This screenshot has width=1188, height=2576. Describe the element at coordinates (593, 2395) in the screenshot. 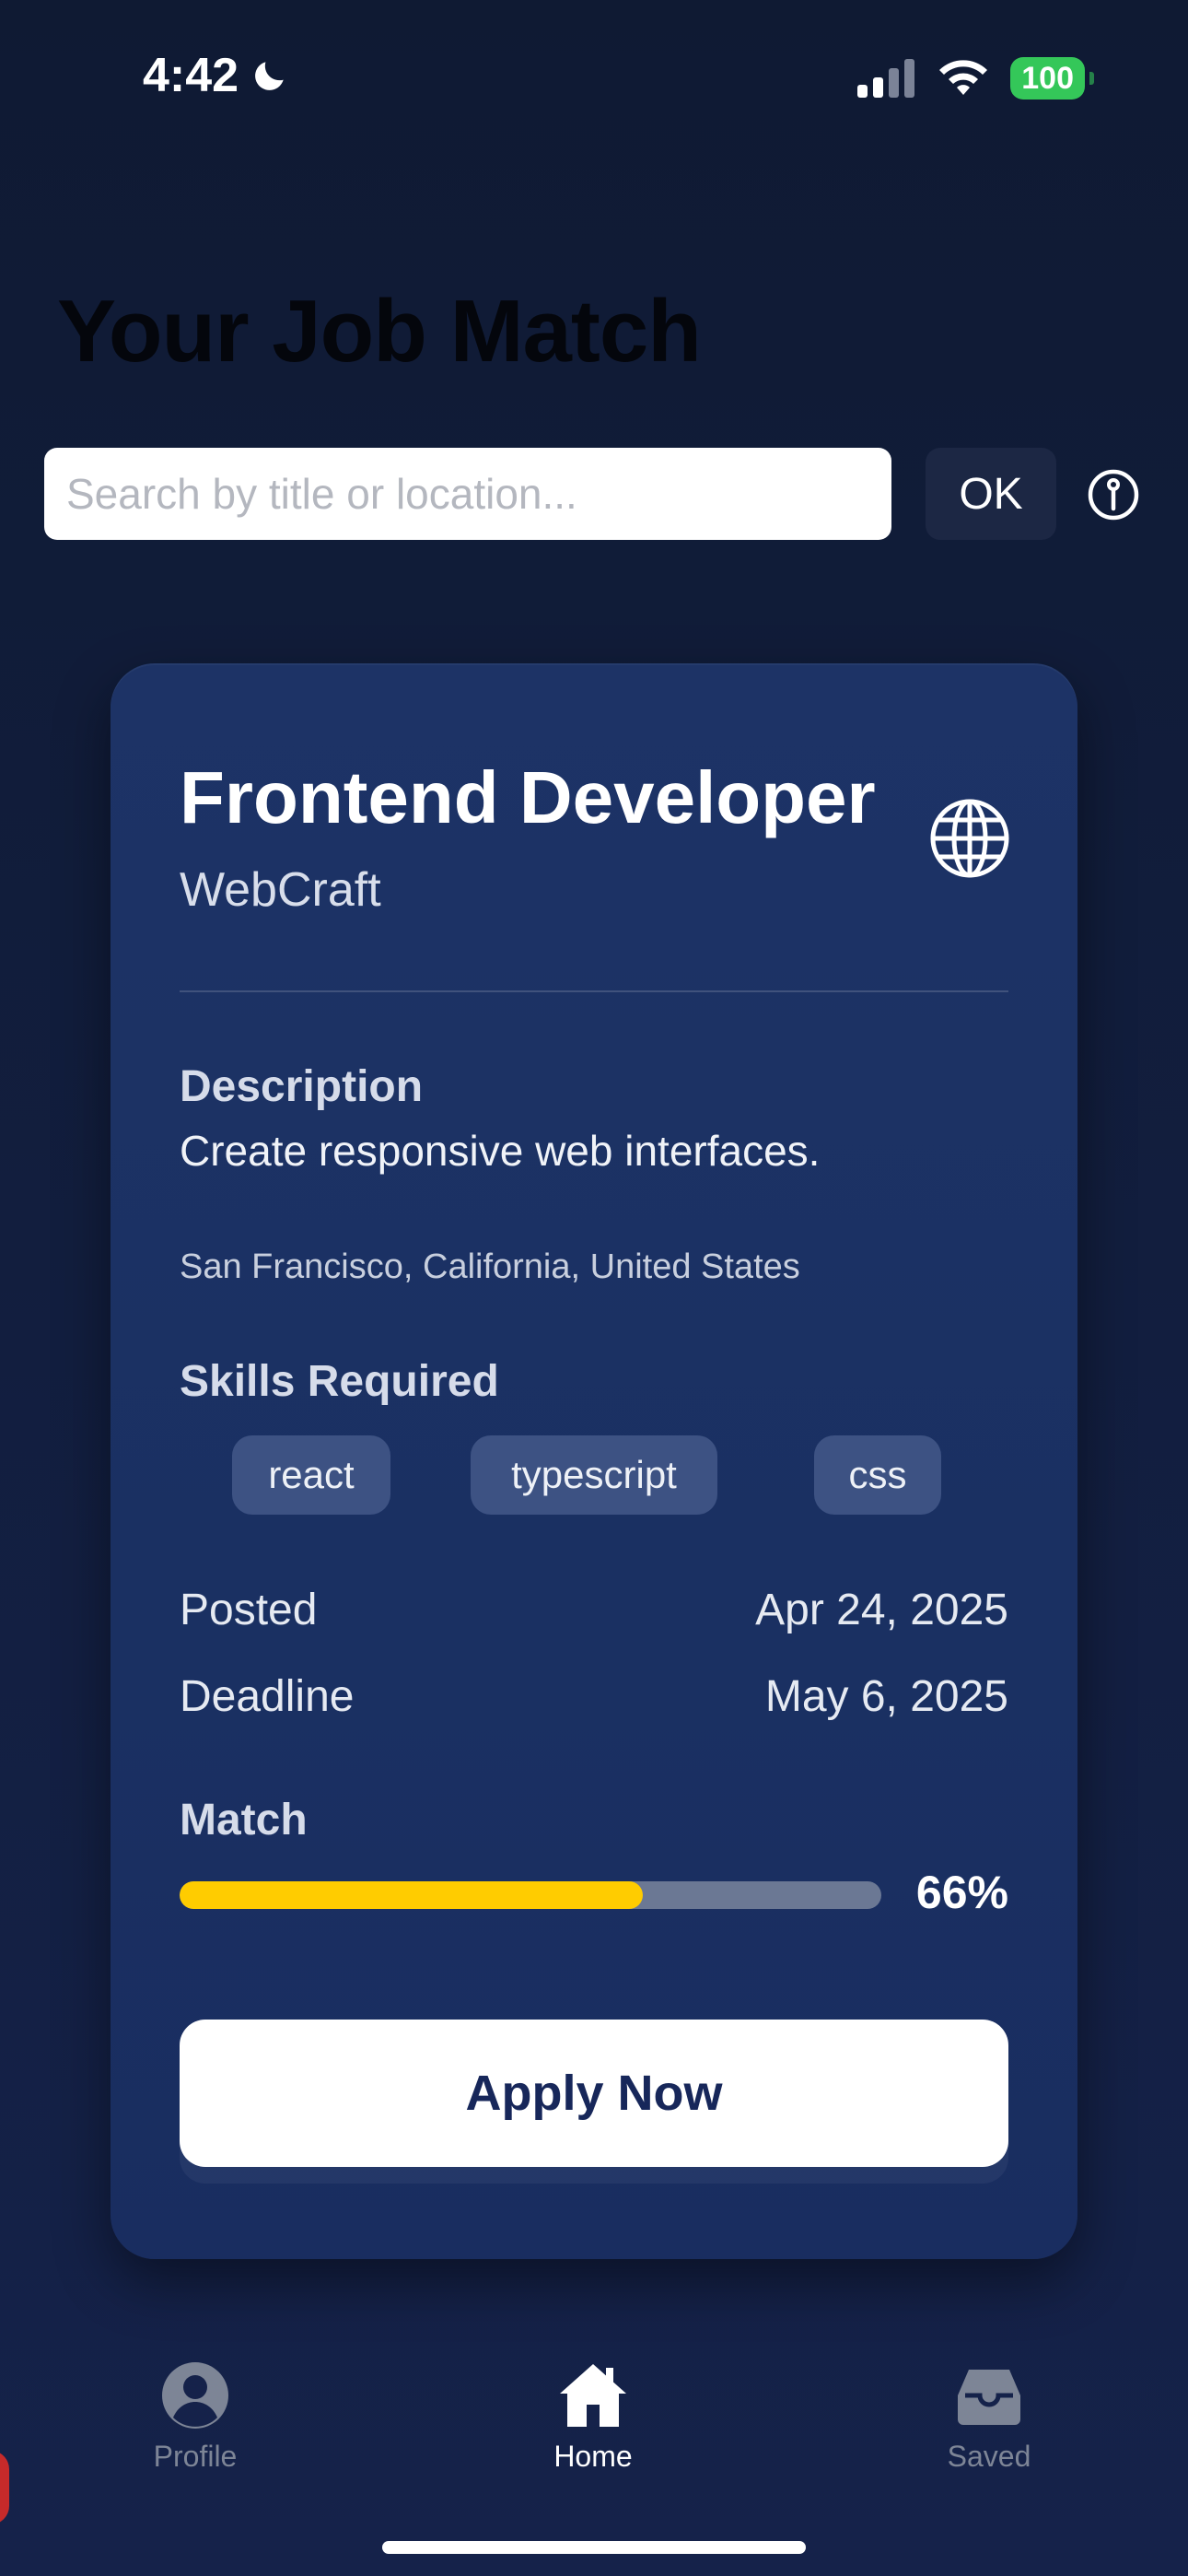

I see `house-icon` at that location.